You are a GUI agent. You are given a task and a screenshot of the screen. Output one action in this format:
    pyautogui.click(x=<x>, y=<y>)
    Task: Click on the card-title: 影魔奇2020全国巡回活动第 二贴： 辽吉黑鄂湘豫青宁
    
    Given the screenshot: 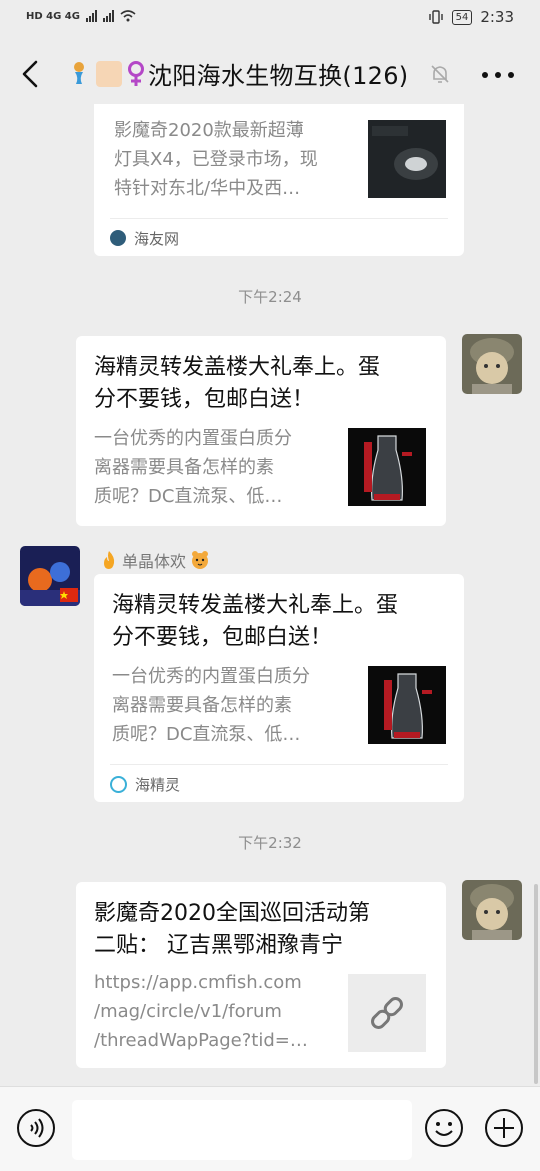 What is the action you would take?
    pyautogui.click(x=264, y=930)
    